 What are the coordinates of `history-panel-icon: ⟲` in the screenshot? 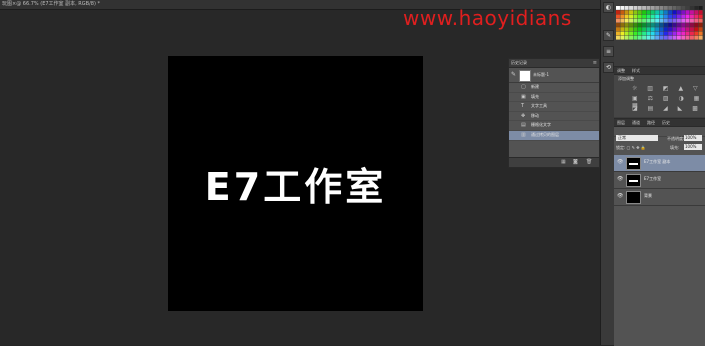 It's located at (608, 67).